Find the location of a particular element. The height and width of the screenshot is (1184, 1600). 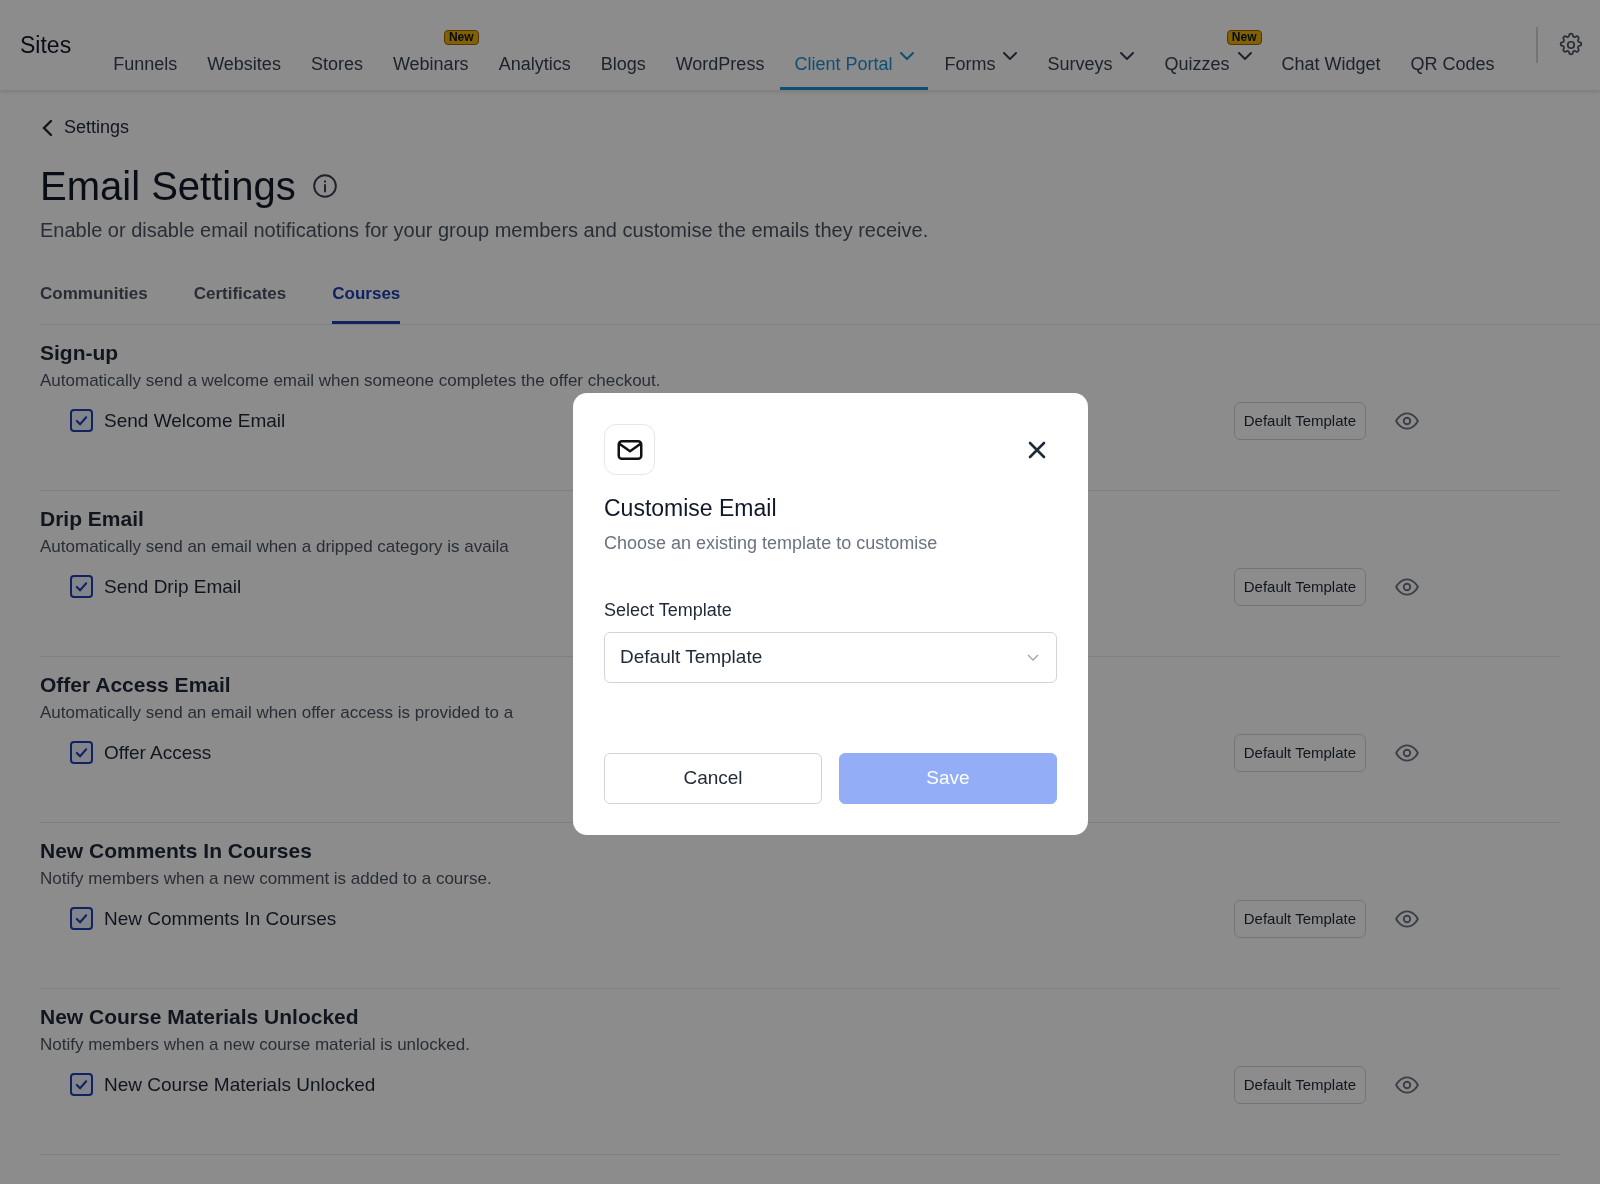

nav-tab: Websites is located at coordinates (244, 70).